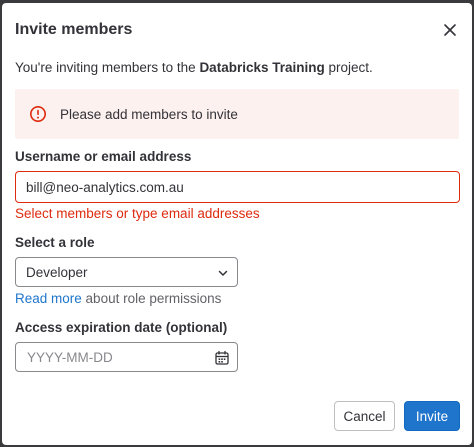 Image resolution: width=474 pixels, height=447 pixels. What do you see at coordinates (222, 358) in the screenshot?
I see `calendar-icon` at bounding box center [222, 358].